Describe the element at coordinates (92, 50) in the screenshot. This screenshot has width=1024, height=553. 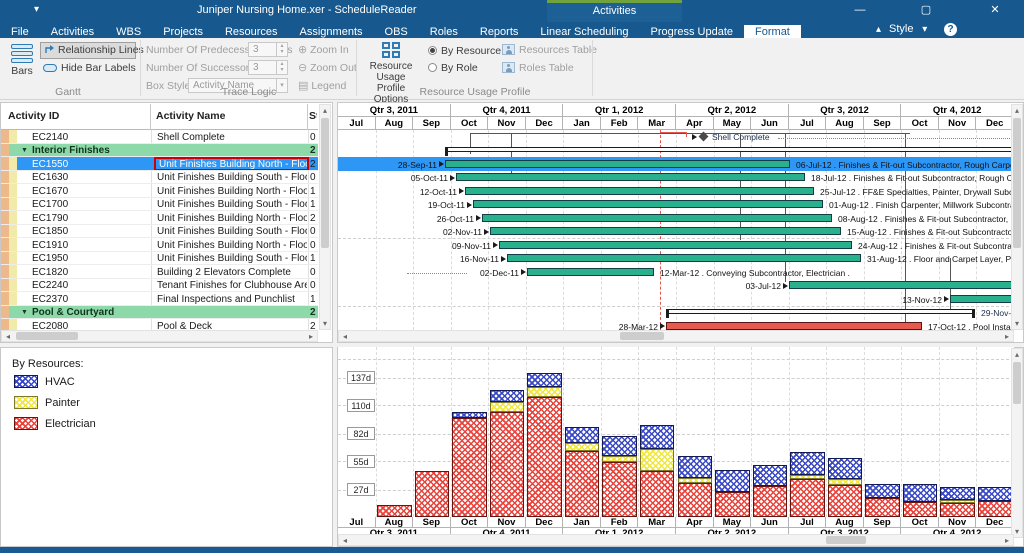
I see `relationship-lines-button: Relationship Lines` at that location.